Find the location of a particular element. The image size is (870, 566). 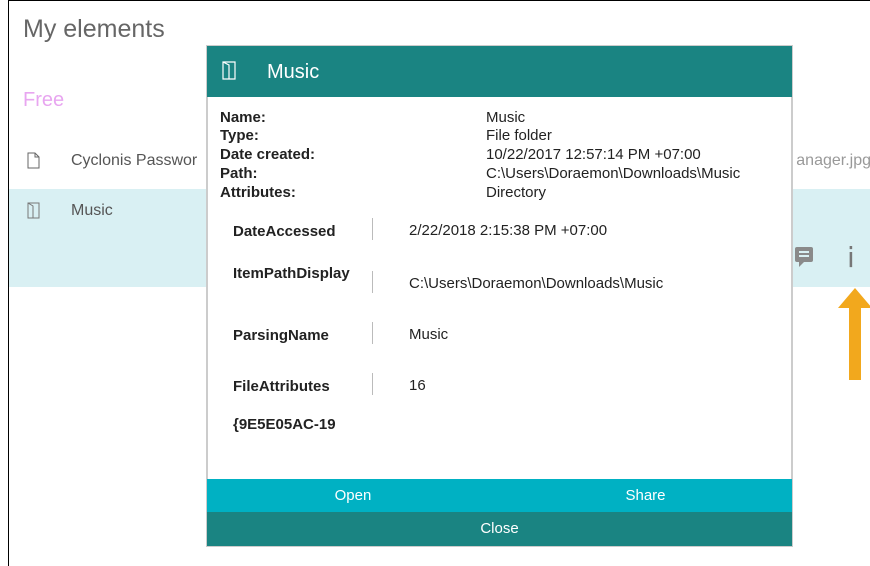

detail-label: ParsingName is located at coordinates (281, 335).